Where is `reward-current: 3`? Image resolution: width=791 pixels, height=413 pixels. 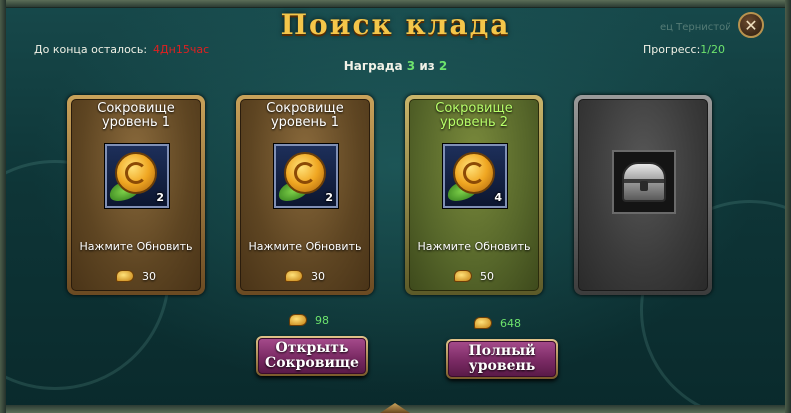 reward-current: 3 is located at coordinates (411, 66).